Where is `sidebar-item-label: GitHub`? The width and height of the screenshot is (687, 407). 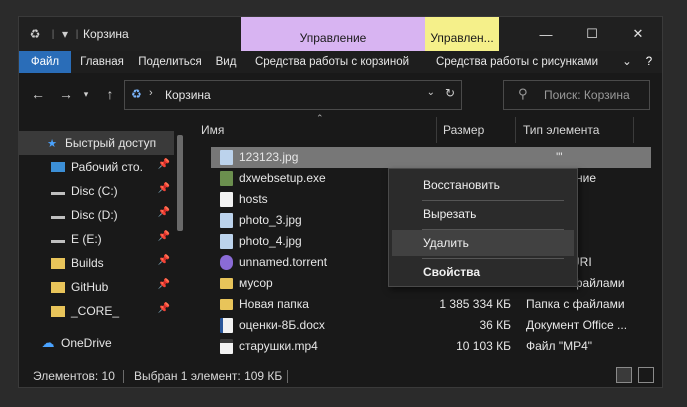 sidebar-item-label: GitHub is located at coordinates (90, 287).